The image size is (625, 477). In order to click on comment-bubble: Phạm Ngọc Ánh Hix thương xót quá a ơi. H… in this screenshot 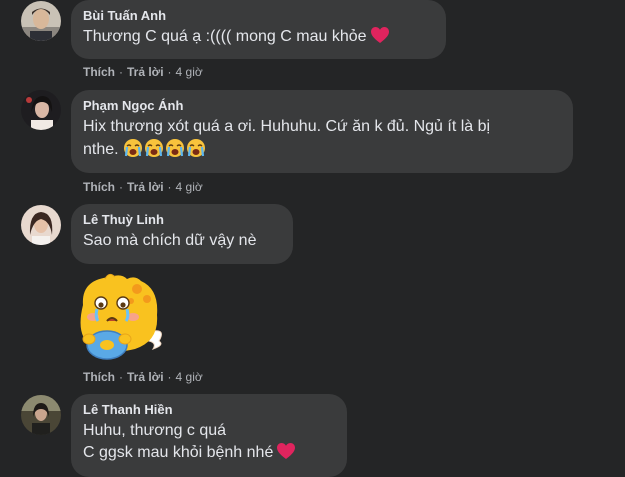, I will do `click(322, 131)`.